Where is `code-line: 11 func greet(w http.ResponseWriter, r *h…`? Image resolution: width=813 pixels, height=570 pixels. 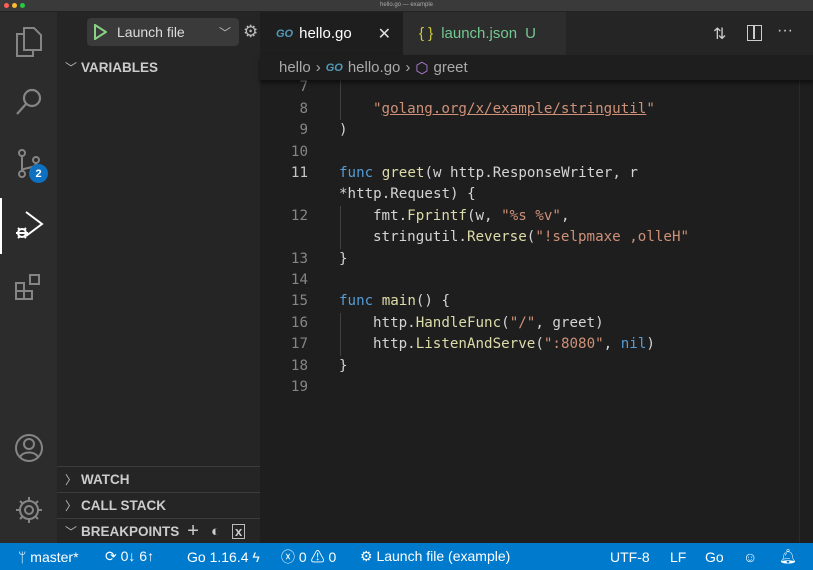 code-line: 11 func greet(w http.ResponseWriter, r *h… is located at coordinates (529, 184).